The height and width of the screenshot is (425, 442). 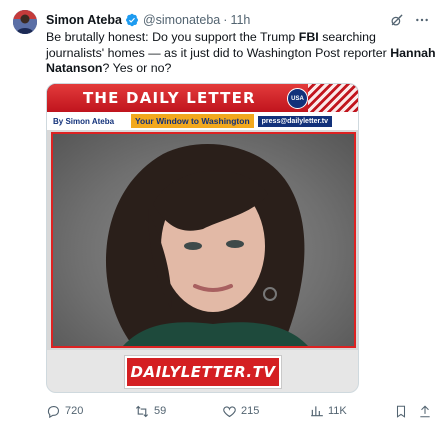 I want to click on header-actions, so click(x=409, y=20).